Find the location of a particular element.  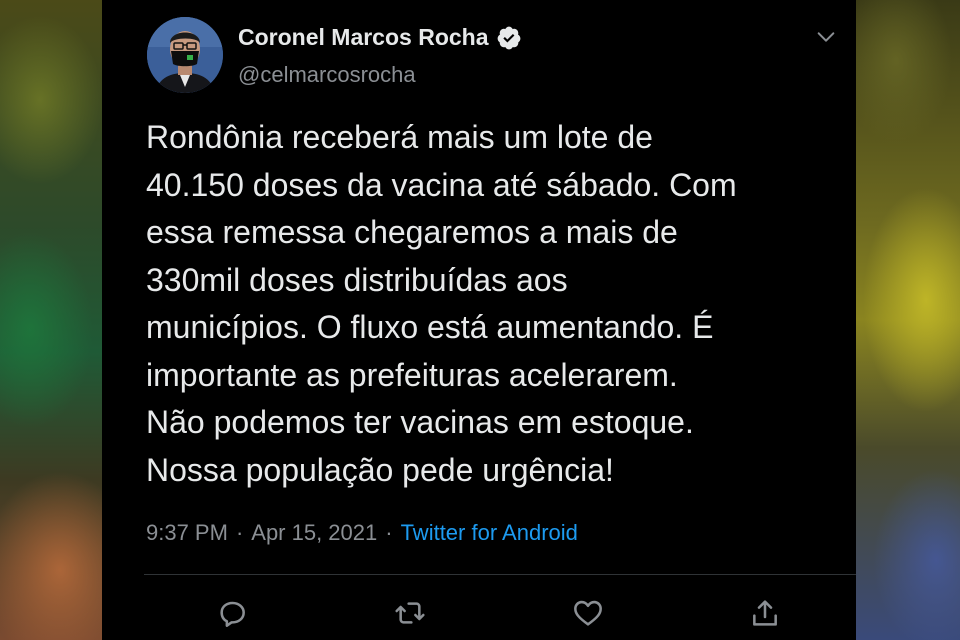

share-icon is located at coordinates (765, 613).